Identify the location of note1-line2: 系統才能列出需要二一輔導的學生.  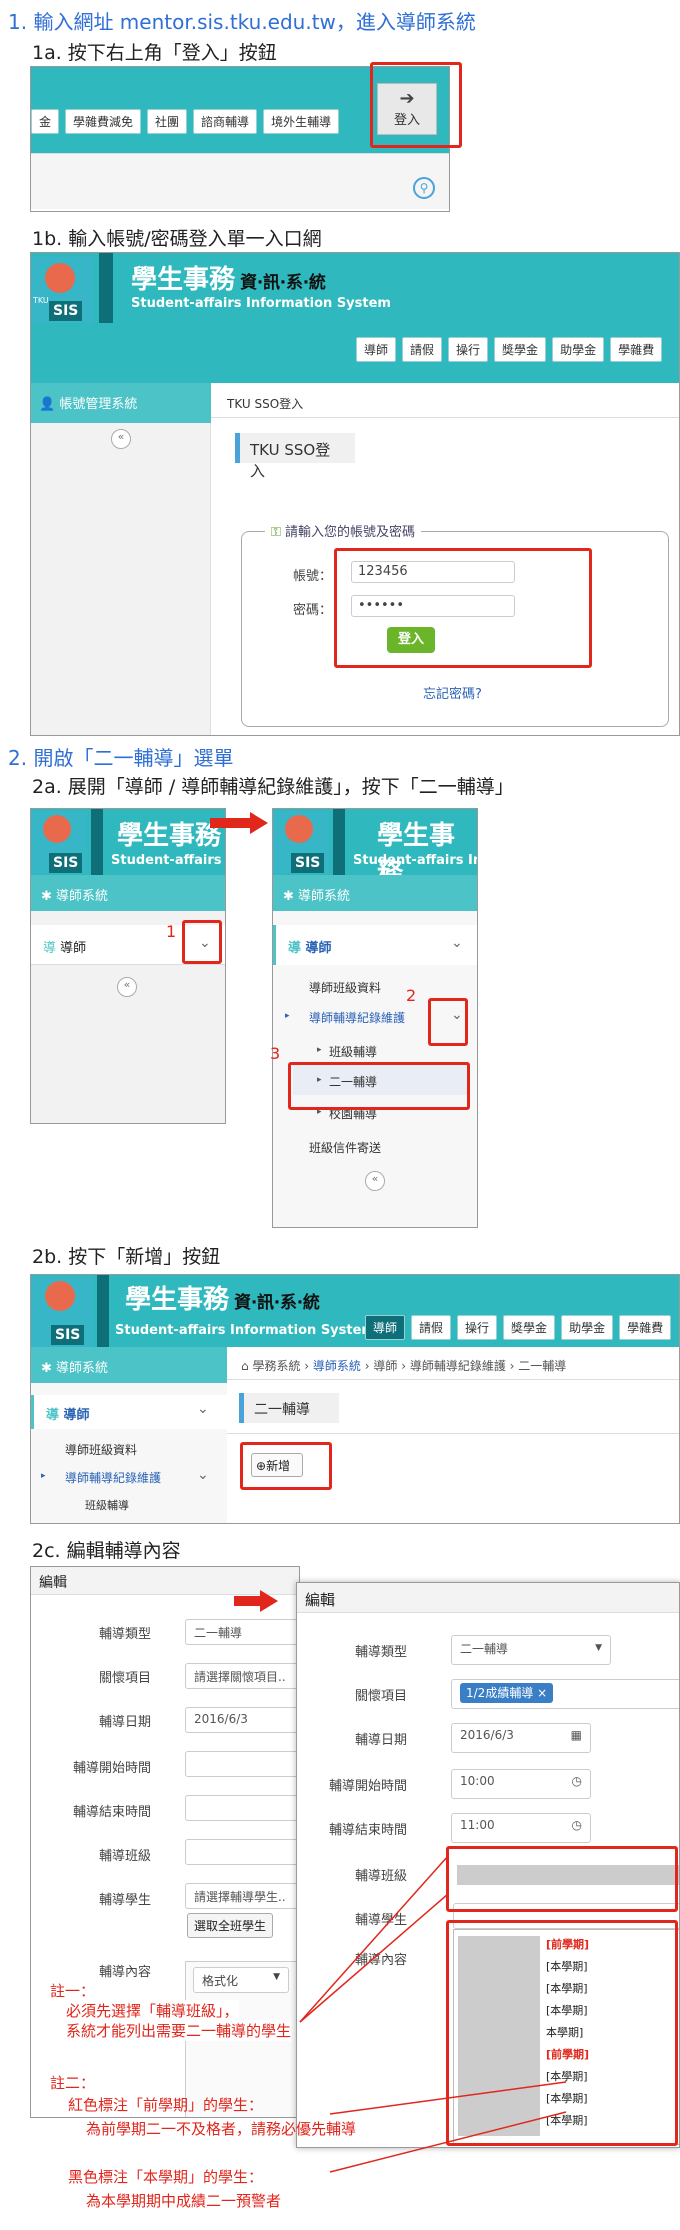
(179, 2030).